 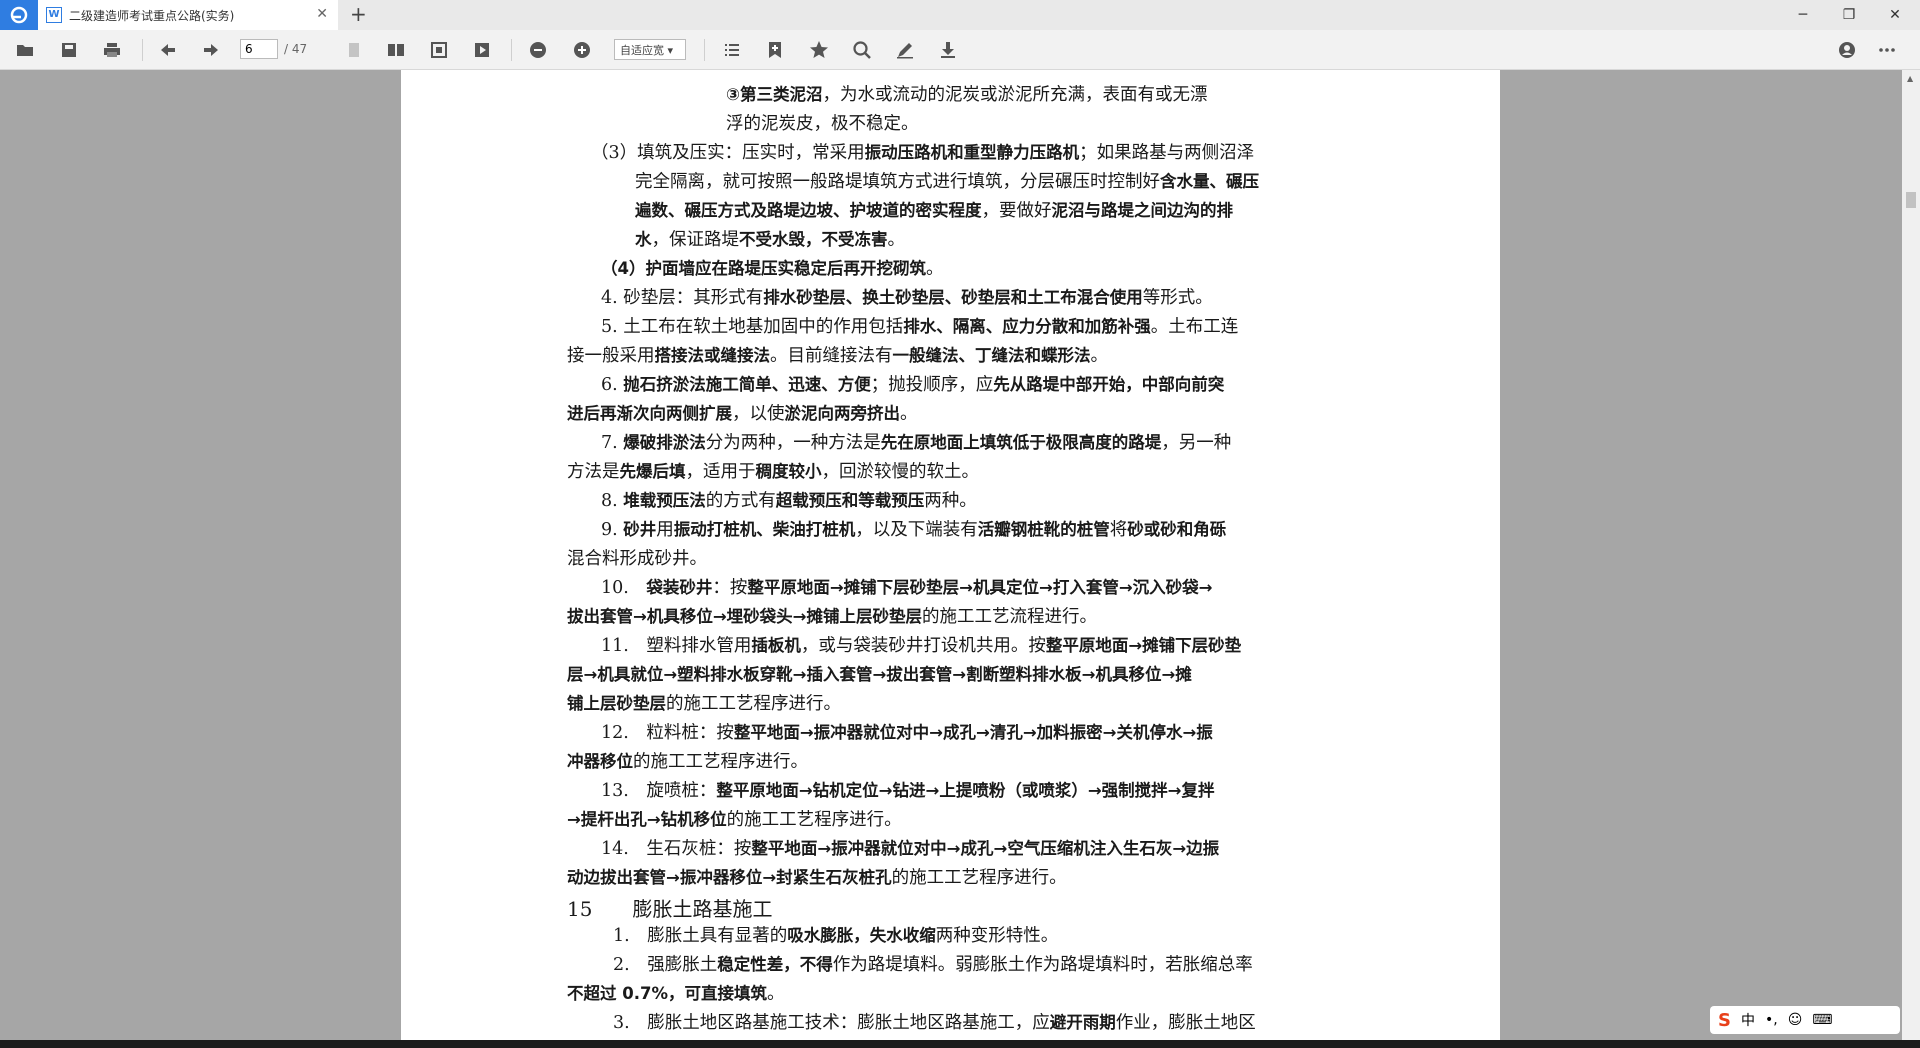 I want to click on plain-text: 2. 强膨胀土, so click(x=665, y=965).